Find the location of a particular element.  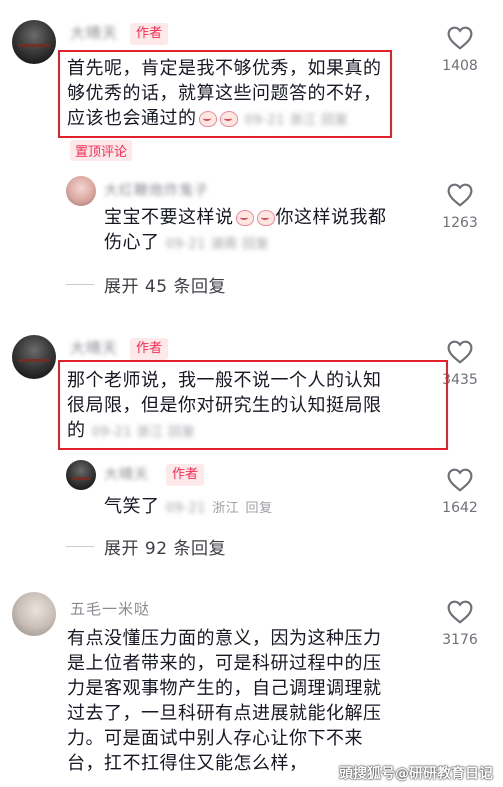

comment-line: 伤心了 09-21 湖南 回复 is located at coordinates (245, 243).